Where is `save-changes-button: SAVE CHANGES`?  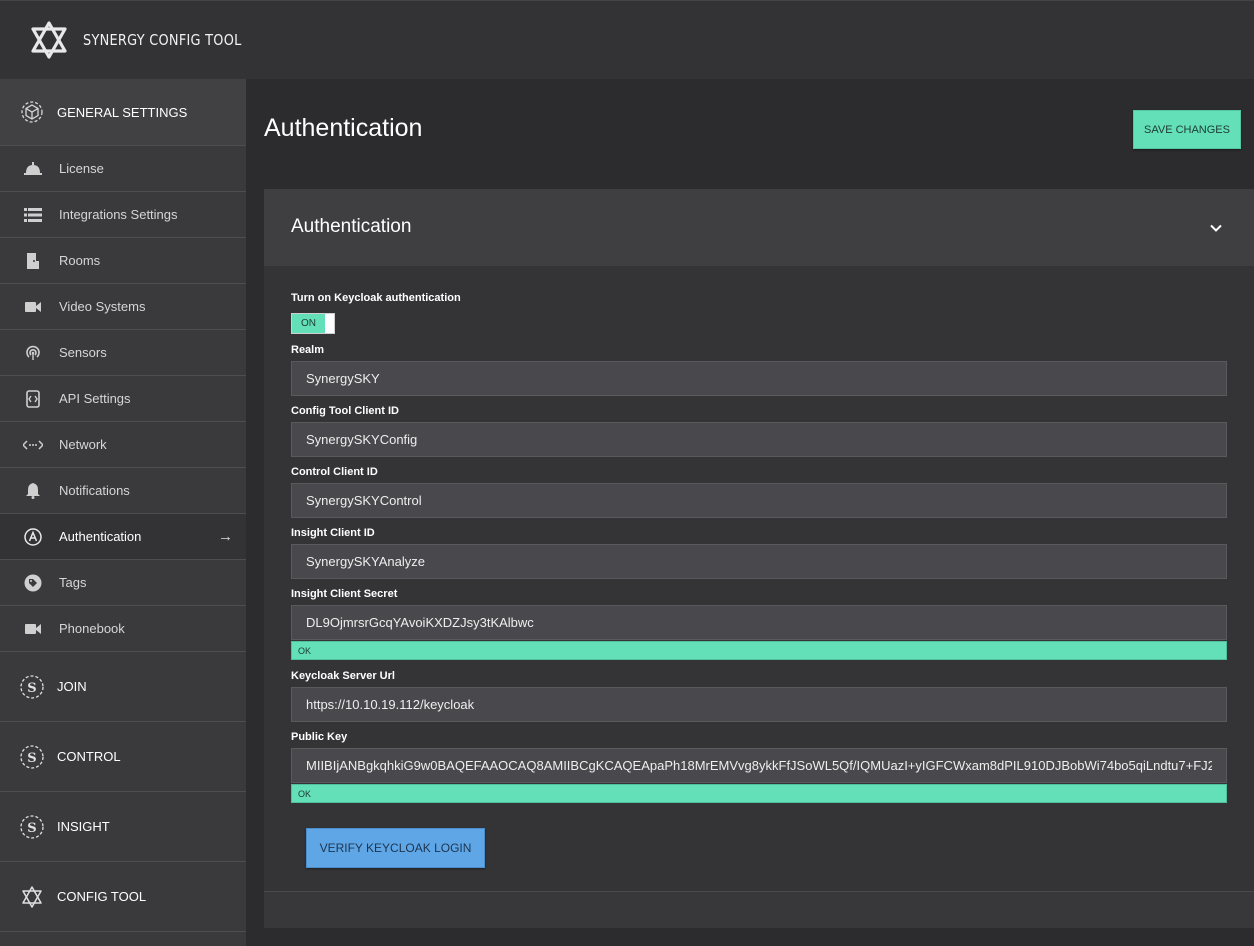 save-changes-button: SAVE CHANGES is located at coordinates (1187, 129).